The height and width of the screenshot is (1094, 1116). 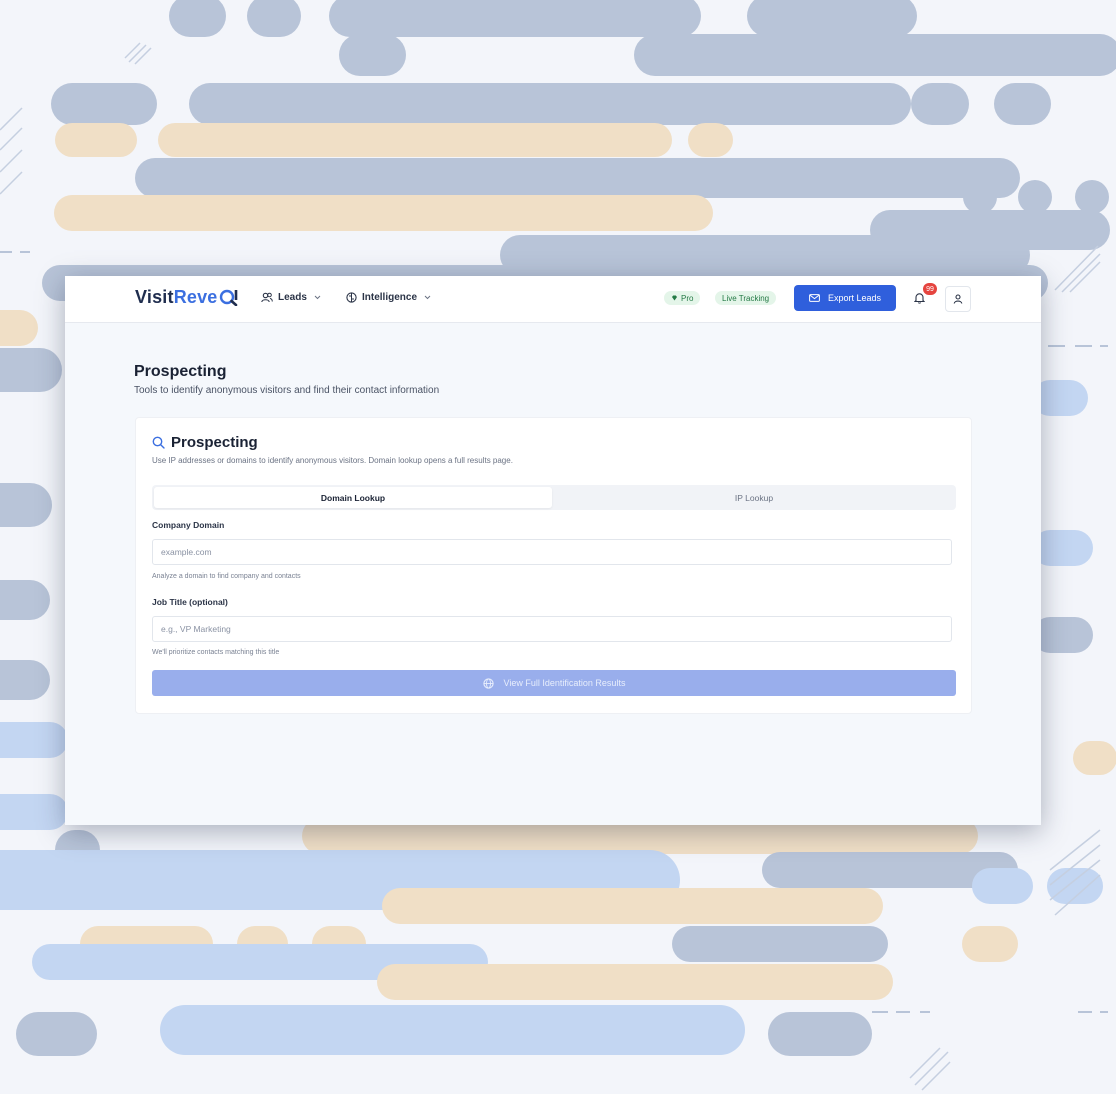 I want to click on user-icon, so click(x=958, y=299).